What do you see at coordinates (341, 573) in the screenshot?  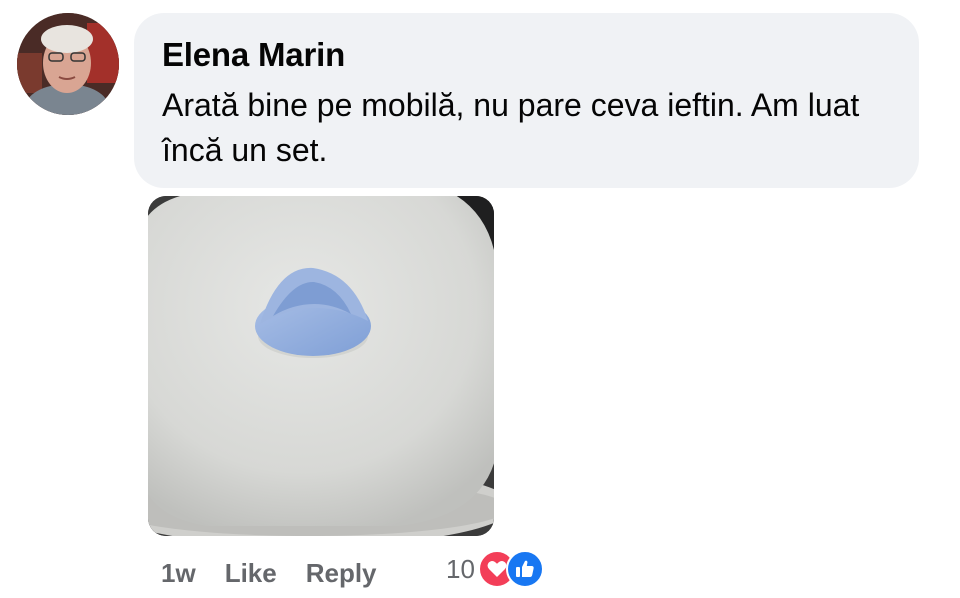 I see `reply-button: Reply` at bounding box center [341, 573].